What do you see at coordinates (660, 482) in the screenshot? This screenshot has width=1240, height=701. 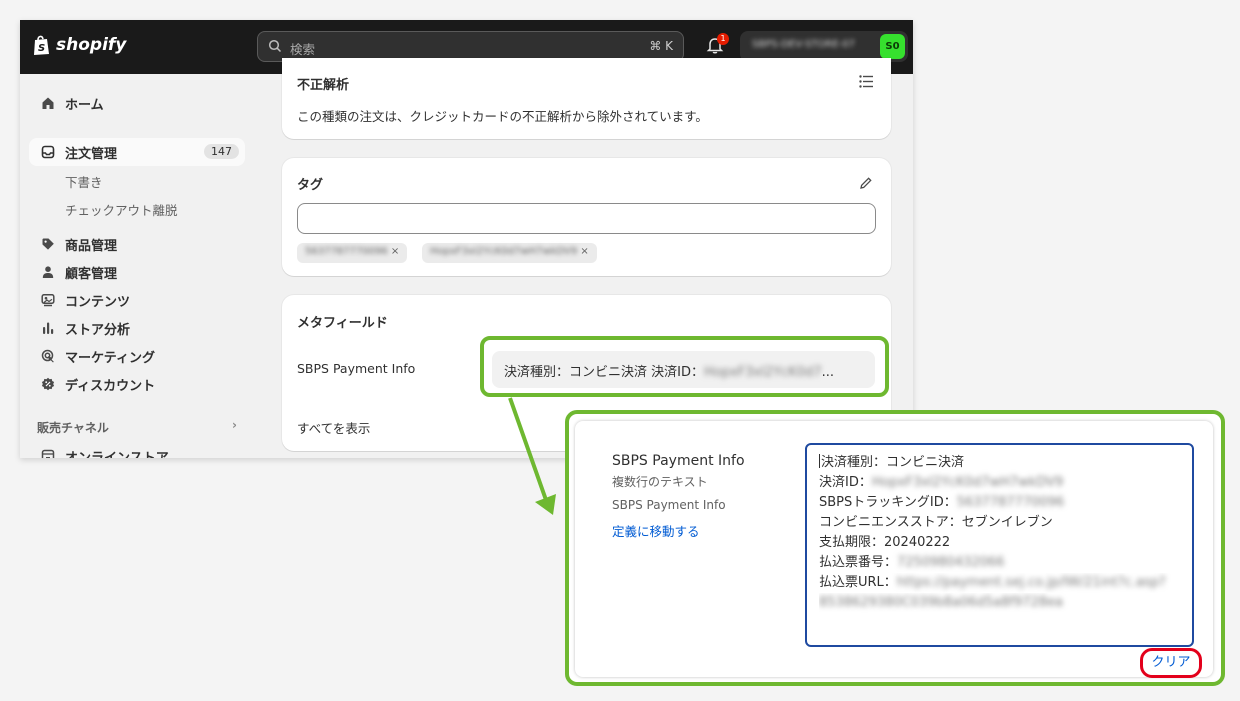 I see `metafield-type: 複数行のテキスト` at bounding box center [660, 482].